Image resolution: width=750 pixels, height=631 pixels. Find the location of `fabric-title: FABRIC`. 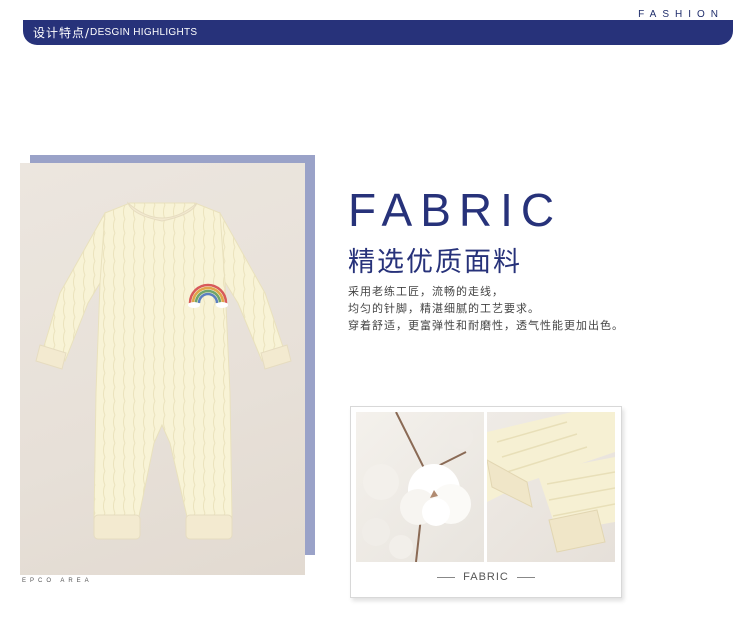

fabric-title: FABRIC is located at coordinates (455, 210).